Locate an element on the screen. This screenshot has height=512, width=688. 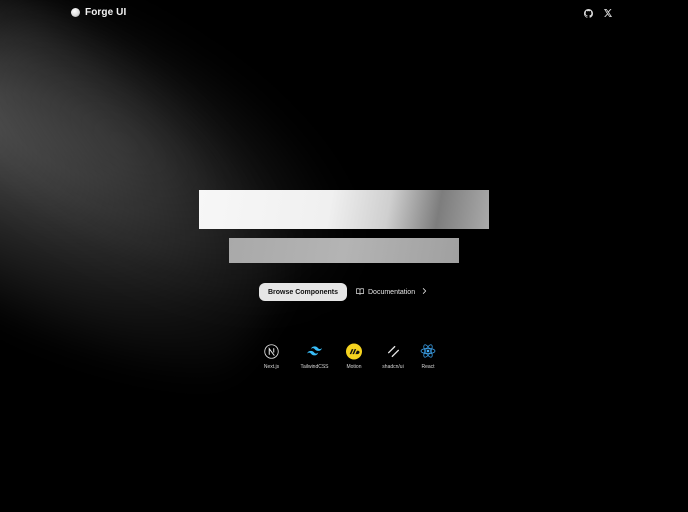
tech-label: Motion is located at coordinates (354, 367).